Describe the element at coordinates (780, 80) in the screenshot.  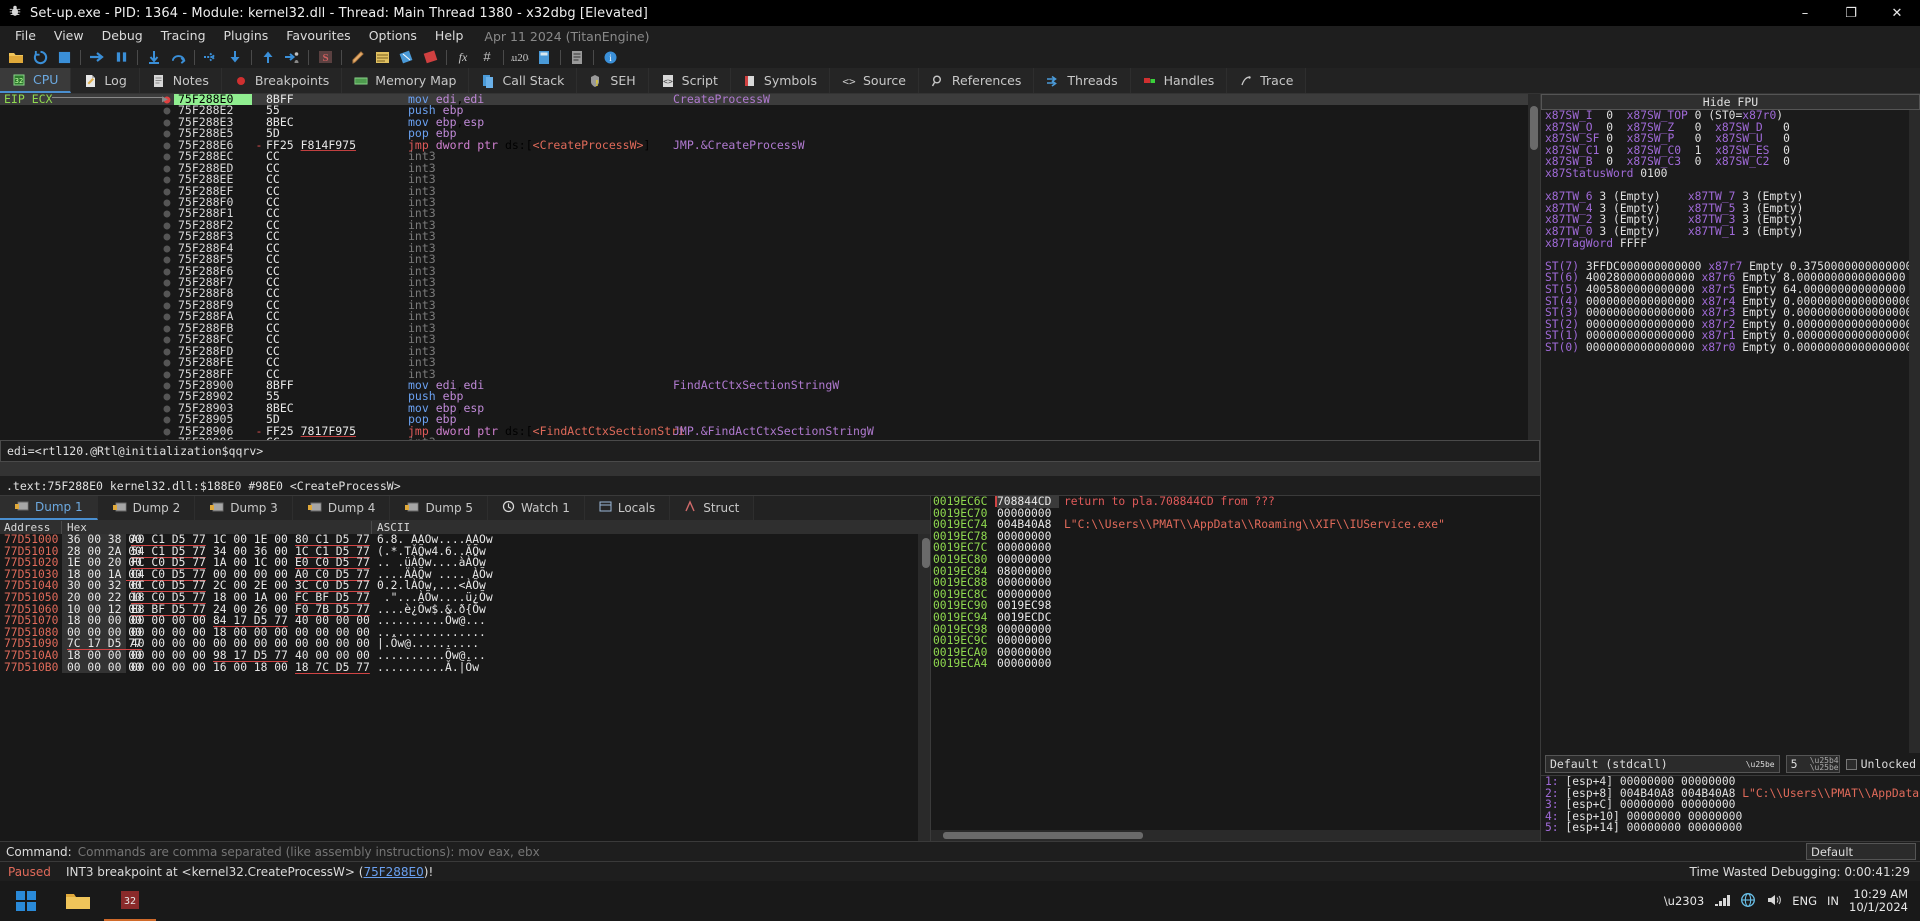
I see `tab-symbols: Symbols` at that location.